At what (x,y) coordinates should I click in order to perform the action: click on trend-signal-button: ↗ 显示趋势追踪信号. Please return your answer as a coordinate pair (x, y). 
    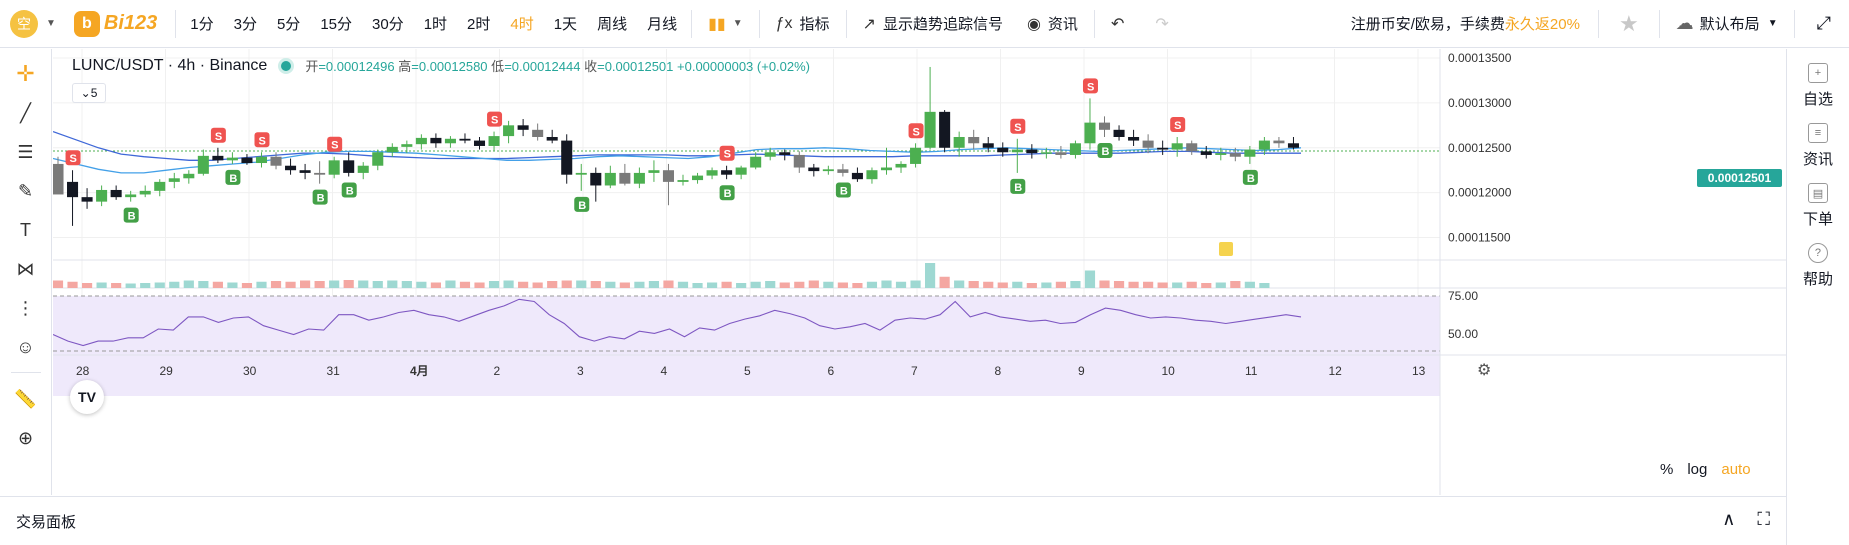
    Looking at the image, I should click on (933, 24).